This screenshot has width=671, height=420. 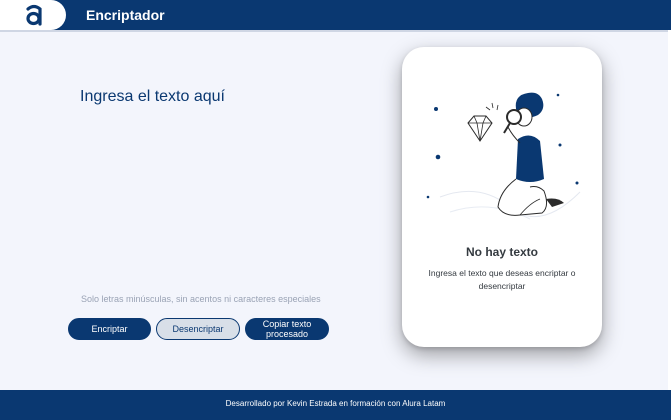 I want to click on encrypt-button: Encriptar, so click(x=109, y=329).